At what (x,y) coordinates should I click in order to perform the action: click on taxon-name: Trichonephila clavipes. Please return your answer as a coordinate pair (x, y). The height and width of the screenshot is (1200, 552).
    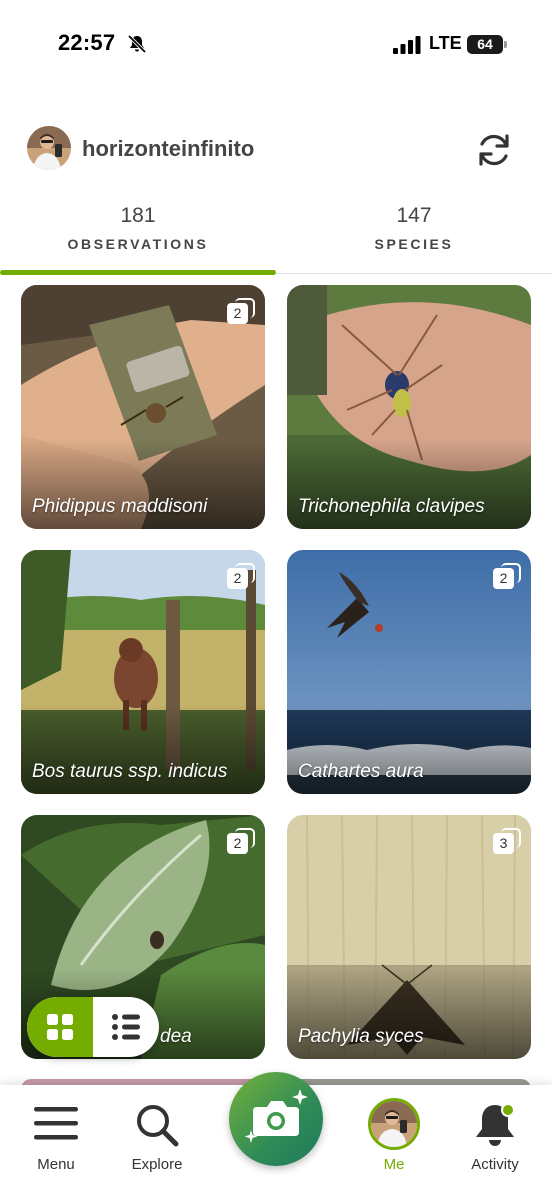
    Looking at the image, I should click on (391, 506).